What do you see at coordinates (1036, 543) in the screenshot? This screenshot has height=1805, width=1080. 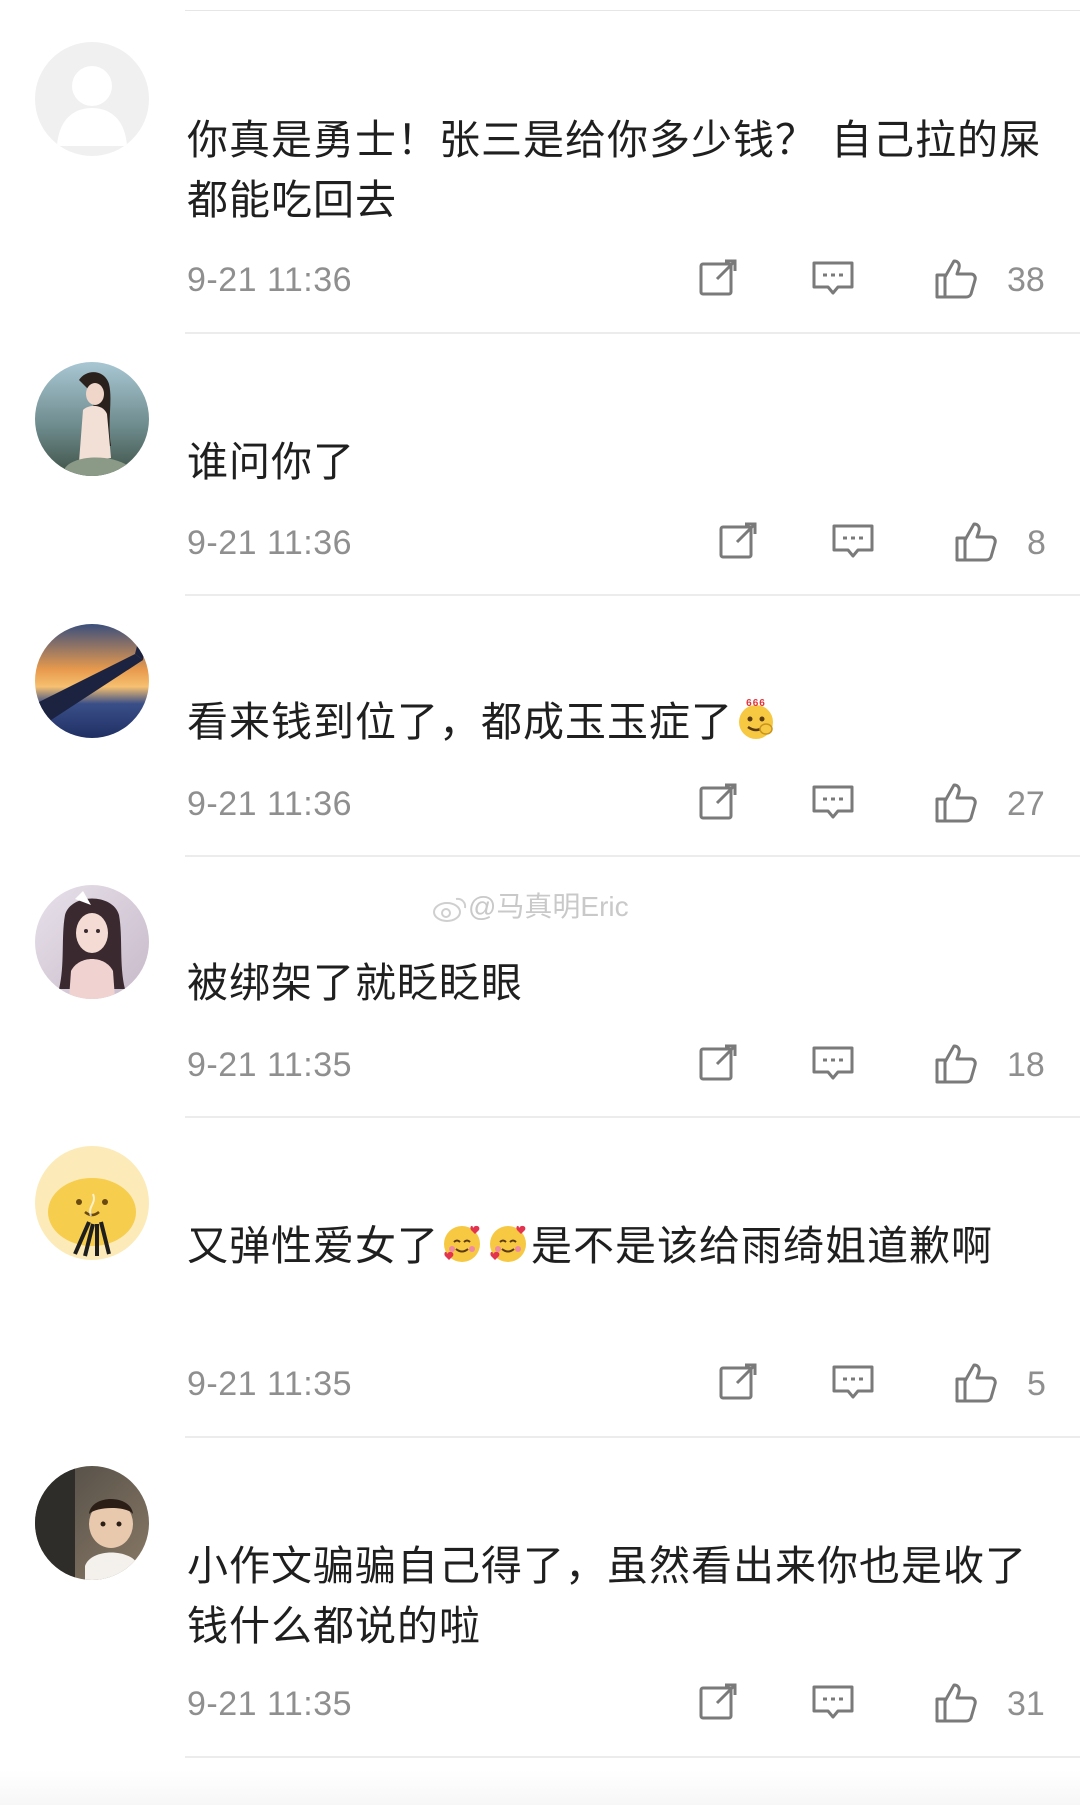 I see `like-count: 8` at bounding box center [1036, 543].